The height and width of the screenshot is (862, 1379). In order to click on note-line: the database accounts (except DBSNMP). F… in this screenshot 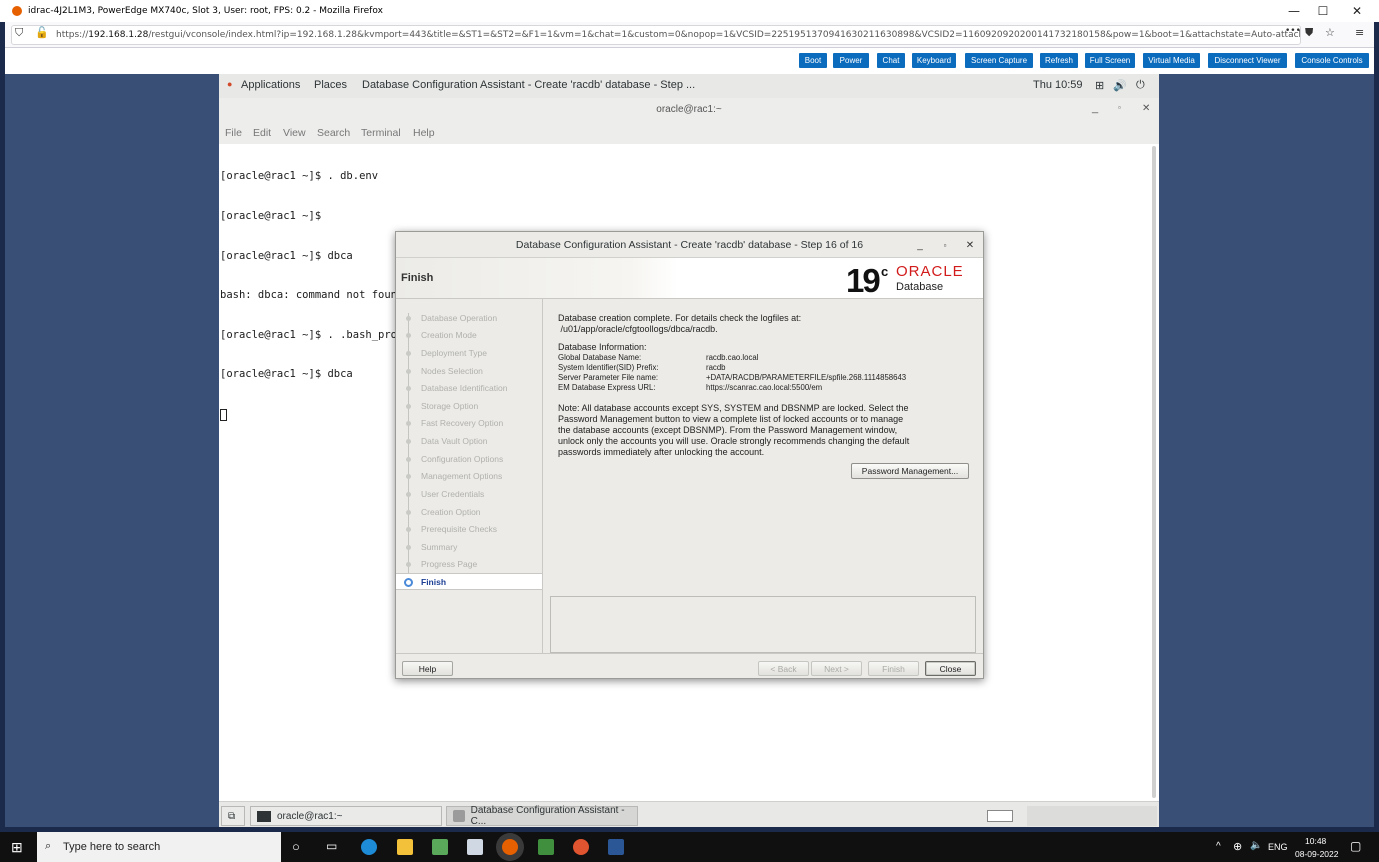, I will do `click(728, 430)`.